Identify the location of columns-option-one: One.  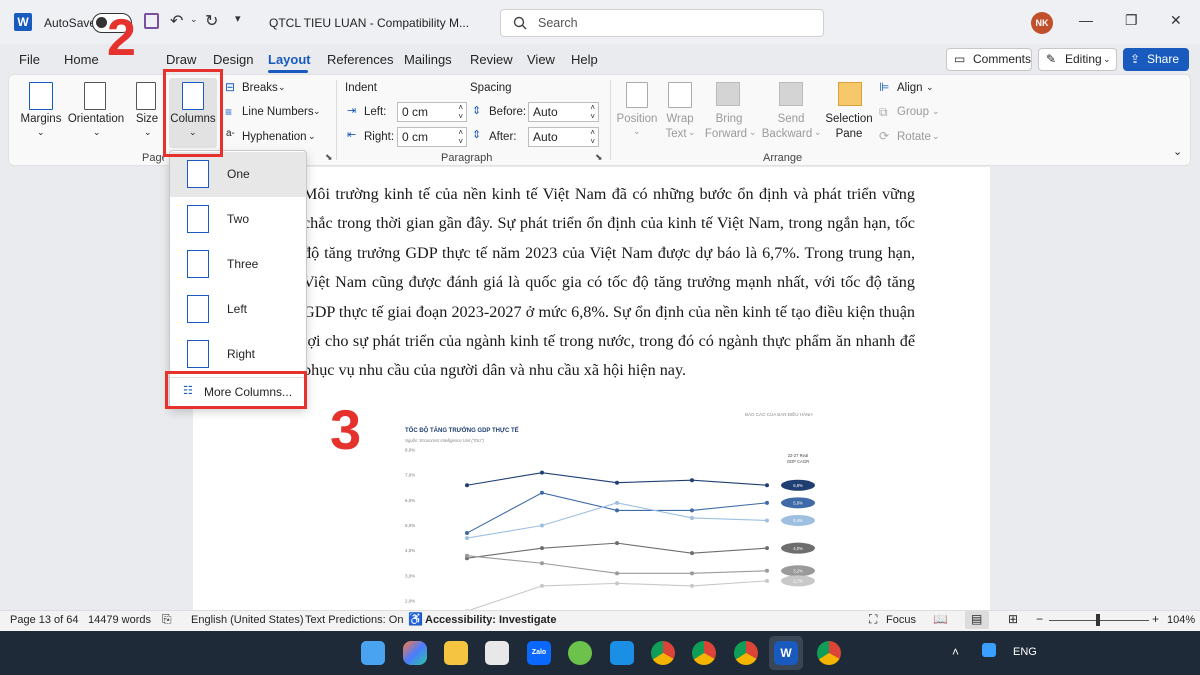
(238, 174).